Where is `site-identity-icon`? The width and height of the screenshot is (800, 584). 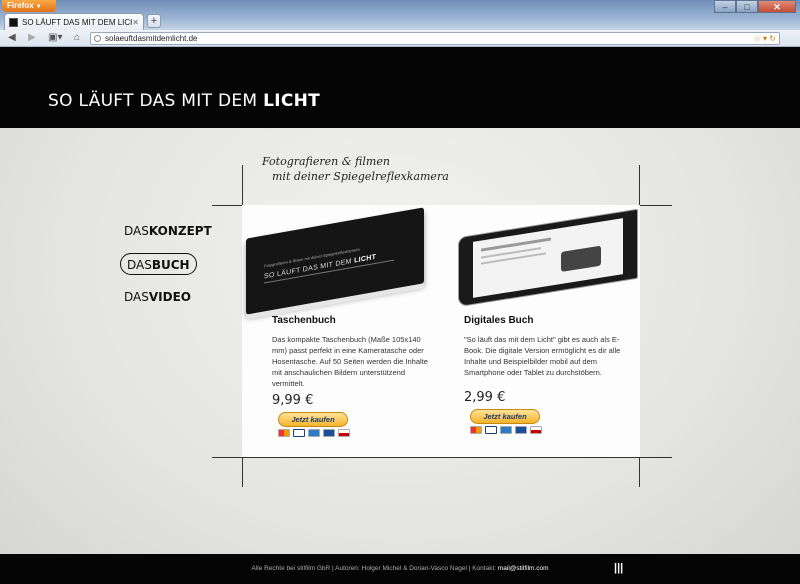 site-identity-icon is located at coordinates (97, 38).